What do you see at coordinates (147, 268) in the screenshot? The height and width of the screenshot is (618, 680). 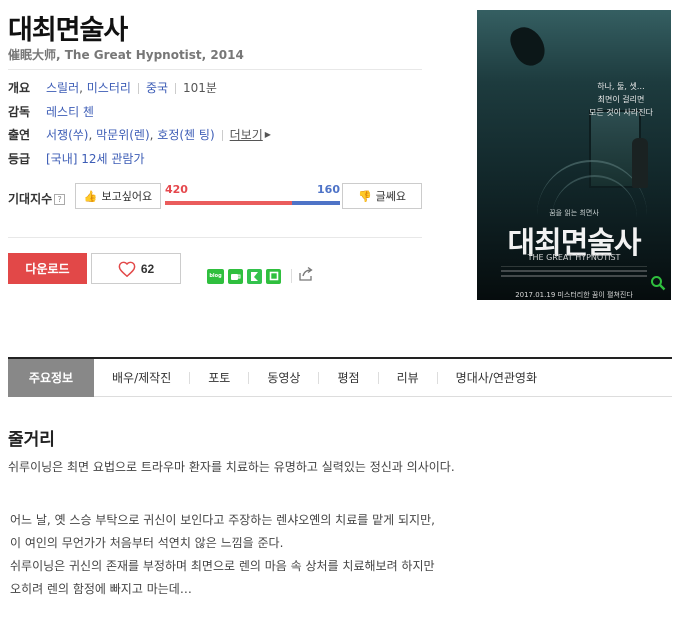 I see `like-count: 62` at bounding box center [147, 268].